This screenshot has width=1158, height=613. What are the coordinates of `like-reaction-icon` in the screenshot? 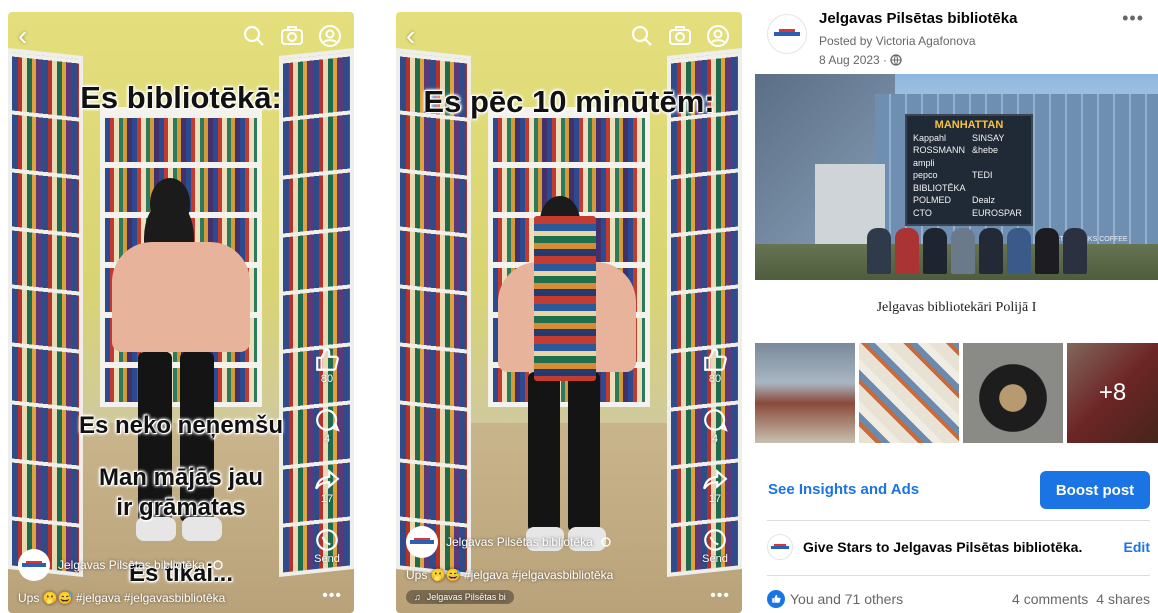 It's located at (776, 599).